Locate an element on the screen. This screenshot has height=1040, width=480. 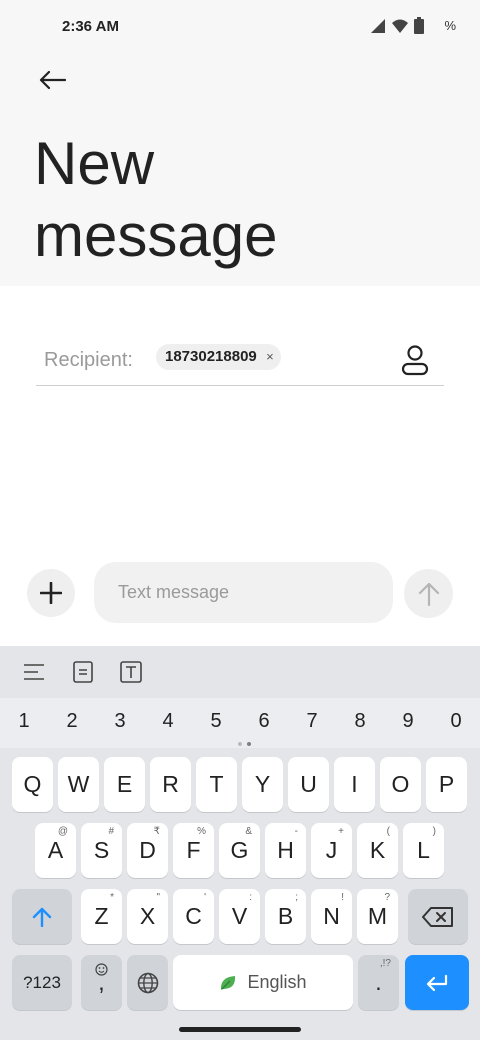
number-key: 2 is located at coordinates (72, 721).